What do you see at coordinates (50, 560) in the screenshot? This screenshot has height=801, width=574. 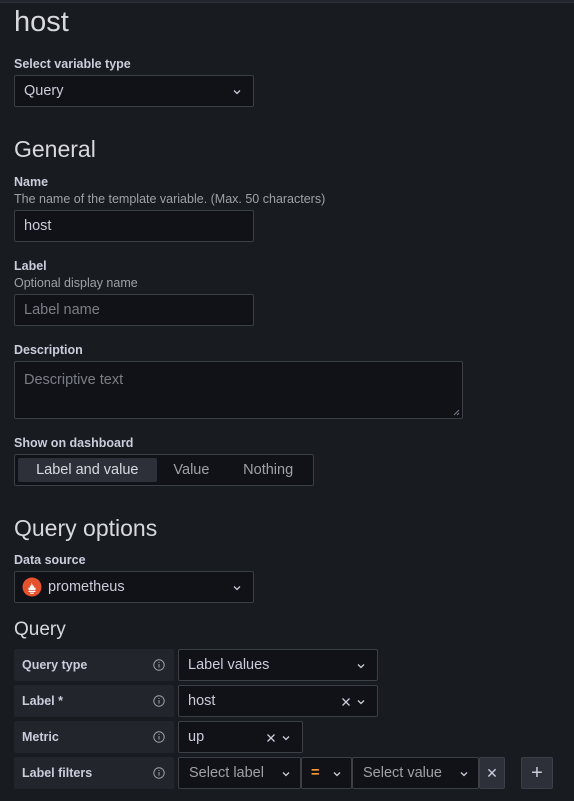 I see `data-source-label: Data source` at bounding box center [50, 560].